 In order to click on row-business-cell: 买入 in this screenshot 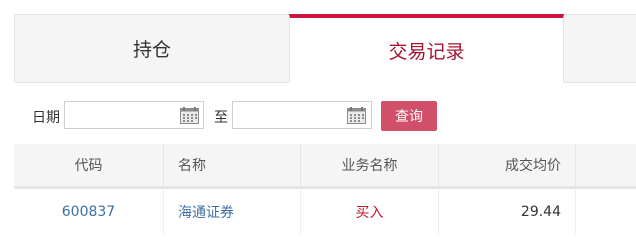, I will do `click(370, 211)`.